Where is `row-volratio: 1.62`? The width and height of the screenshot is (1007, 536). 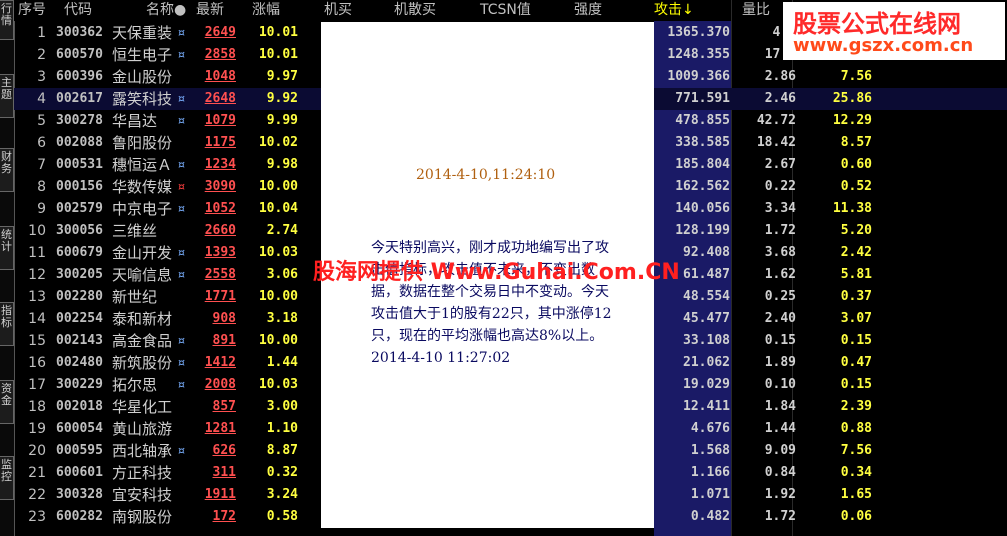
row-volratio: 1.62 is located at coordinates (780, 274).